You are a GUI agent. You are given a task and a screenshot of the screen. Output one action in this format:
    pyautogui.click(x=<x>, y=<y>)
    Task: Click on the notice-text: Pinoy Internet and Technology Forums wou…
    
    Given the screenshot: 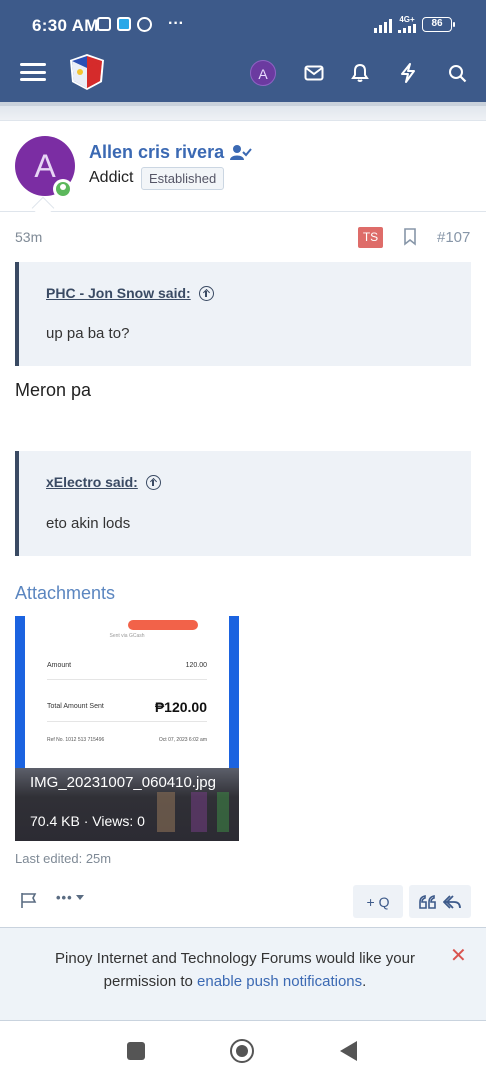 What is the action you would take?
    pyautogui.click(x=235, y=970)
    